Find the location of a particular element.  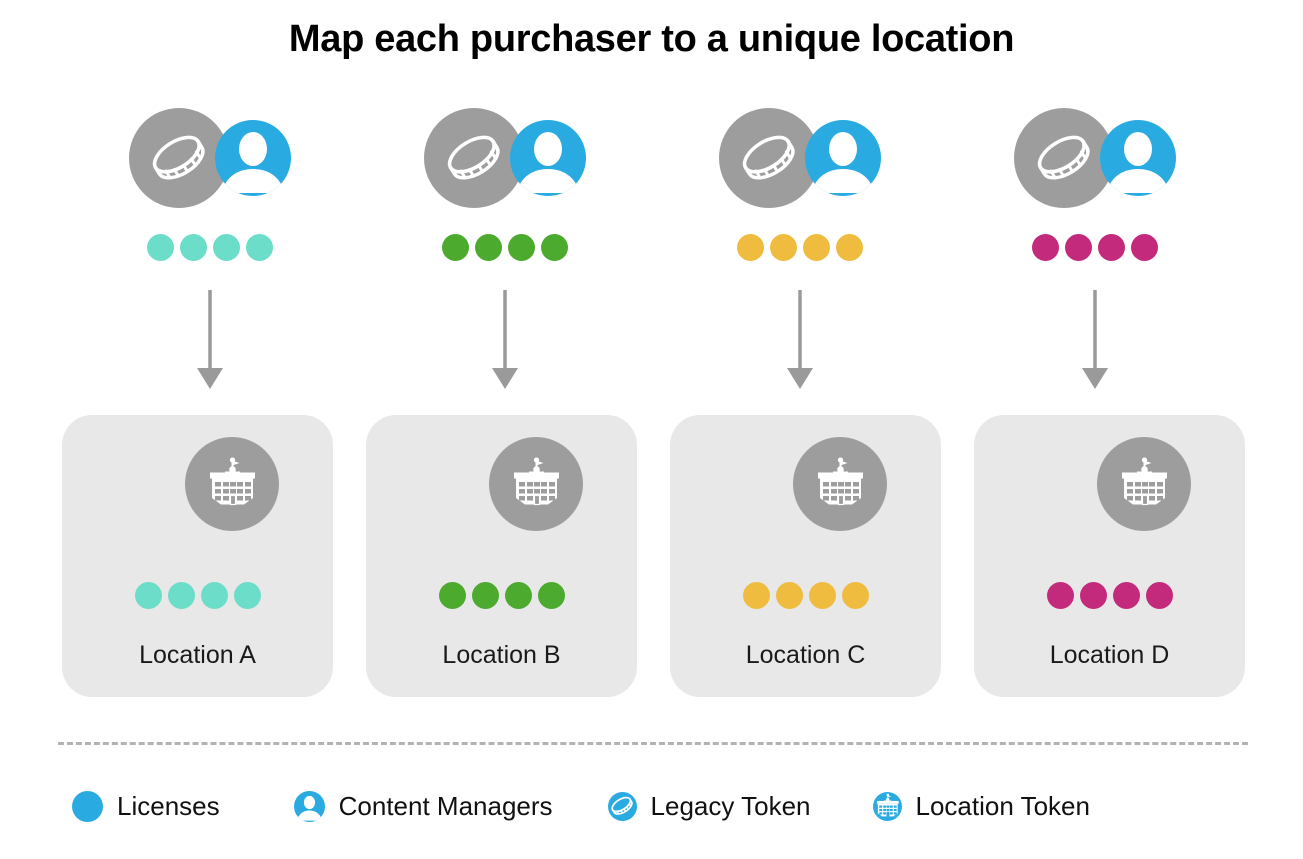

legend-label-legacy-token: Legacy Token is located at coordinates (730, 805).